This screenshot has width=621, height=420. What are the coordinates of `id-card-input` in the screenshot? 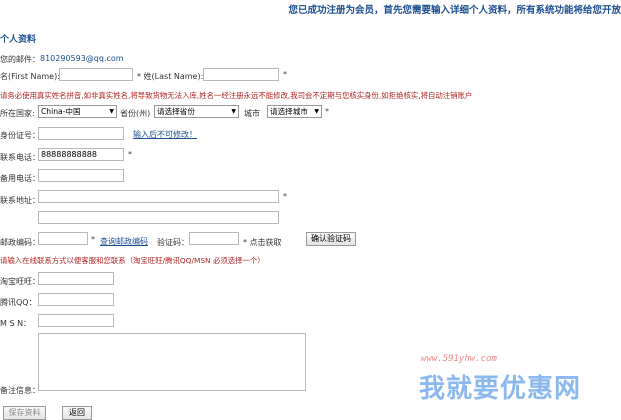 It's located at (81, 133).